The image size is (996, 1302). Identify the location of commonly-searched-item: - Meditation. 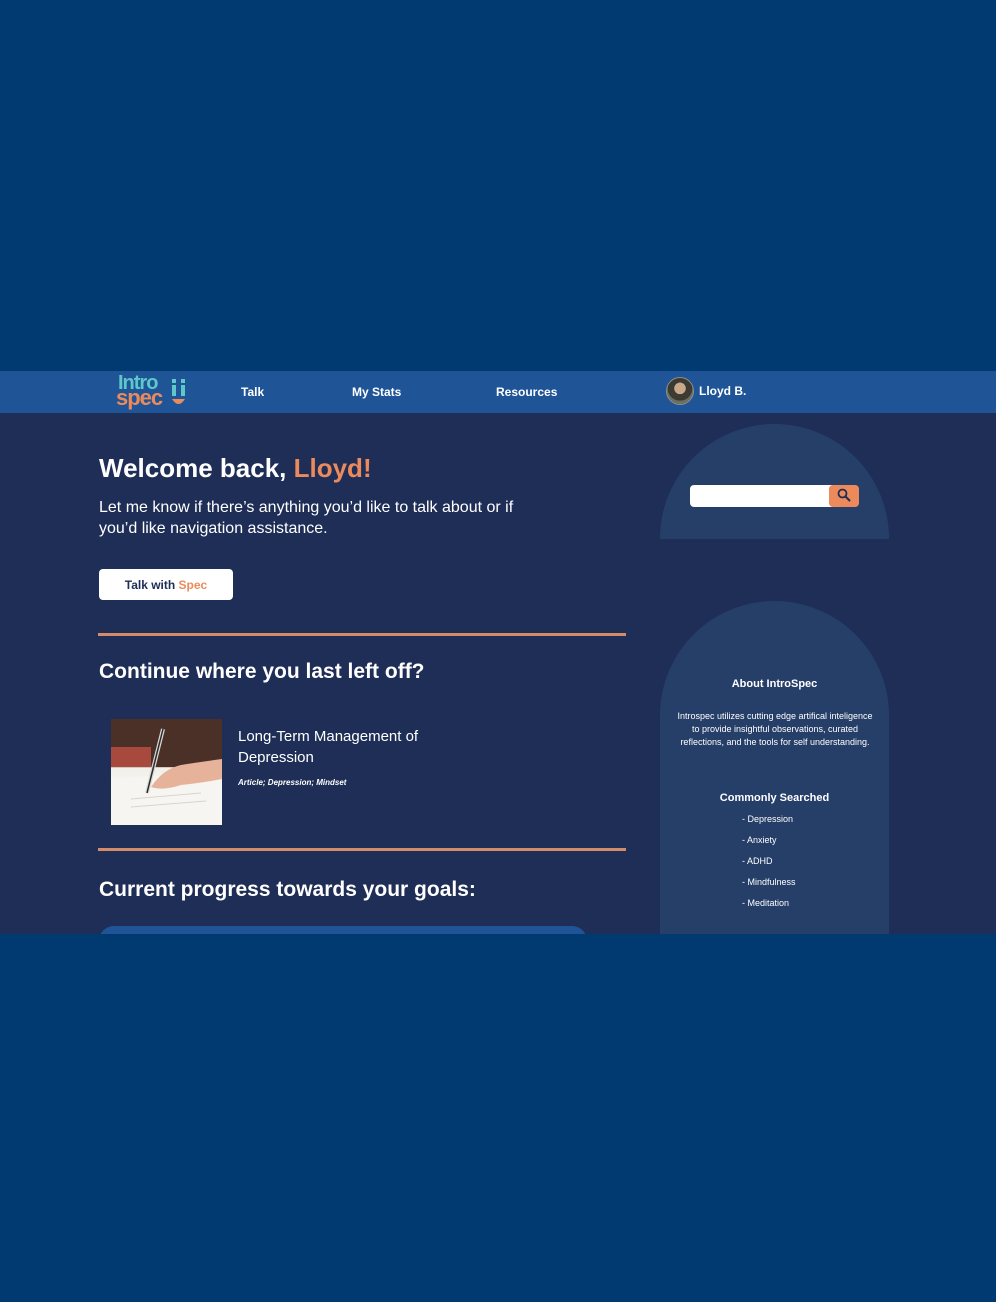
(769, 907).